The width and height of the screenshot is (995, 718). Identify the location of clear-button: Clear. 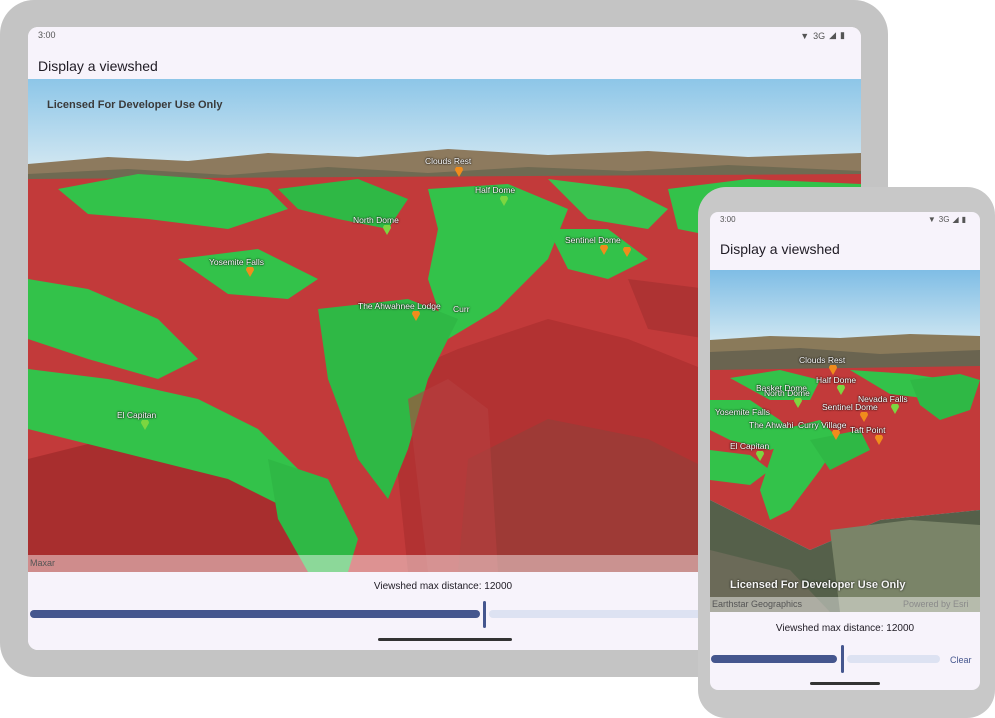
(961, 660).